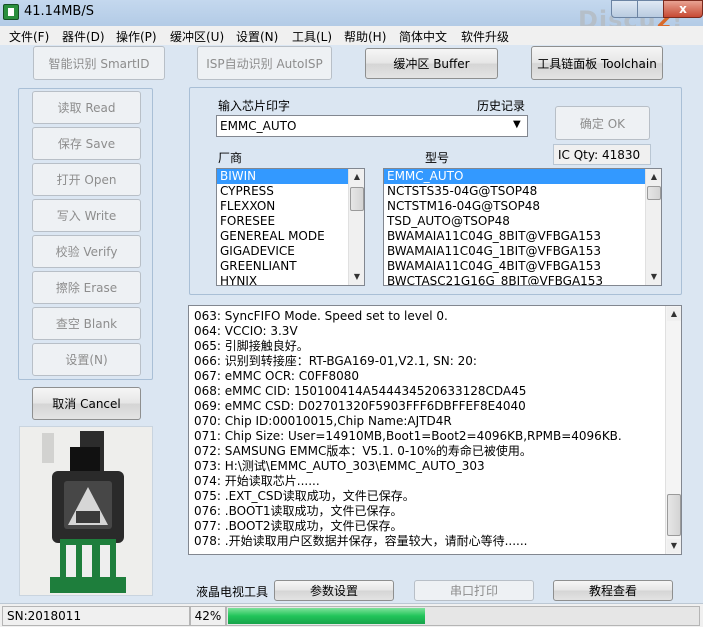  Describe the element at coordinates (86, 287) in the screenshot. I see `erase-button: 擦除 Erase` at that location.